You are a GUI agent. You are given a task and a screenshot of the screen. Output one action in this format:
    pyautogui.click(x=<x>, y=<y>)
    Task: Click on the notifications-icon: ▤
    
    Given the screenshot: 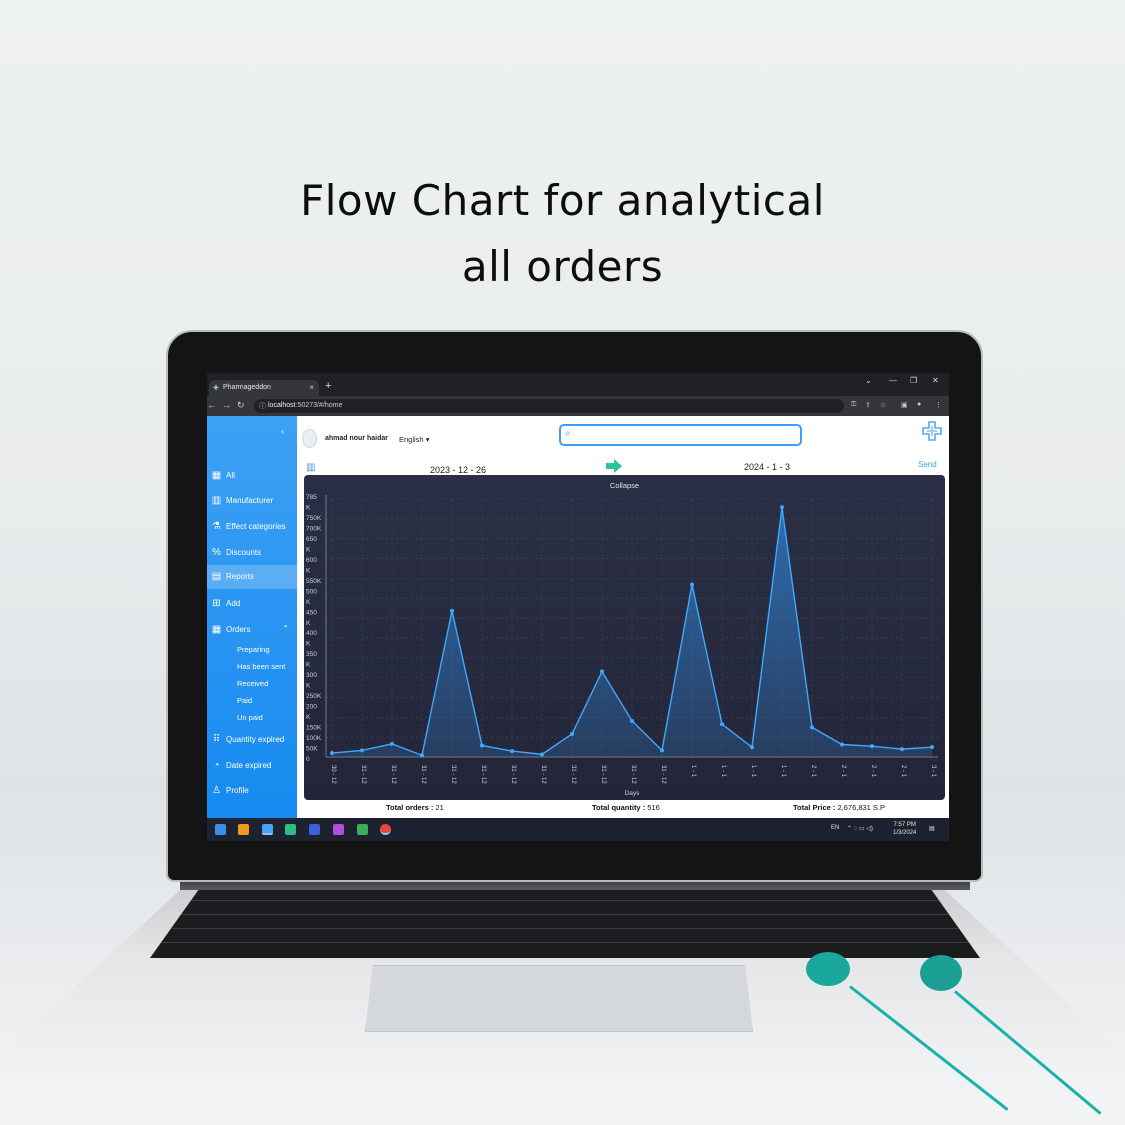 What is the action you would take?
    pyautogui.click(x=932, y=828)
    